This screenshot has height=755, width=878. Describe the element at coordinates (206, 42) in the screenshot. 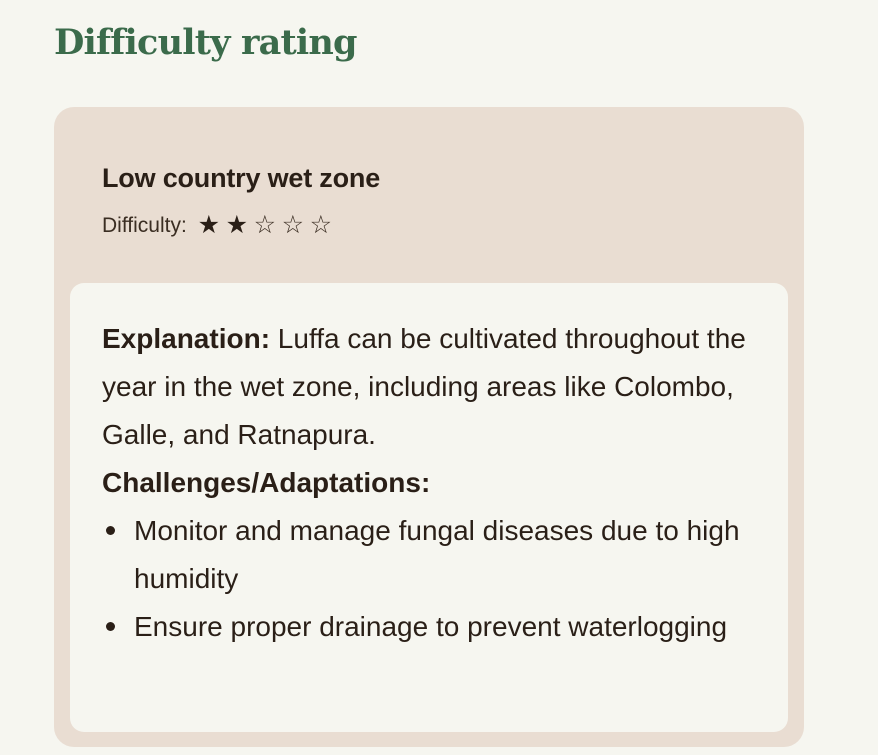

I see `section-title: Difficulty rating` at that location.